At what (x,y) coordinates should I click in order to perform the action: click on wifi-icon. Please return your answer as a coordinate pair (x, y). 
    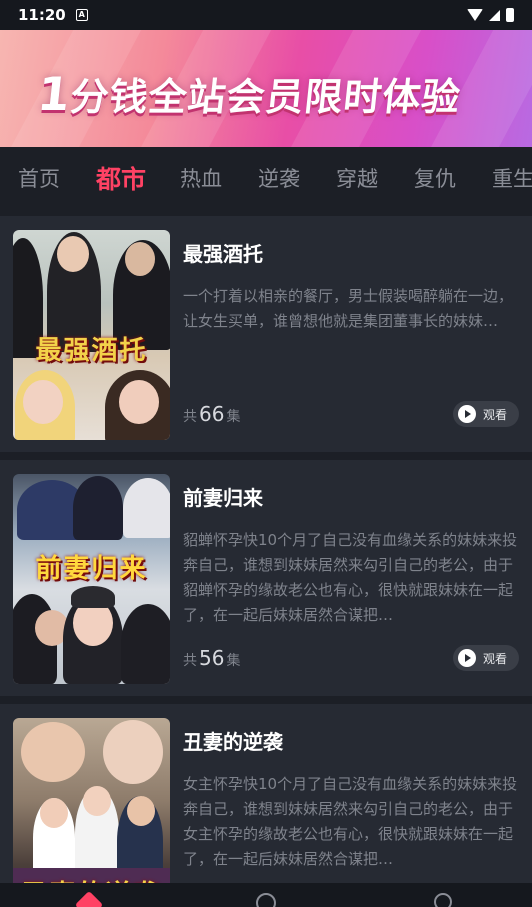
    Looking at the image, I should click on (475, 15).